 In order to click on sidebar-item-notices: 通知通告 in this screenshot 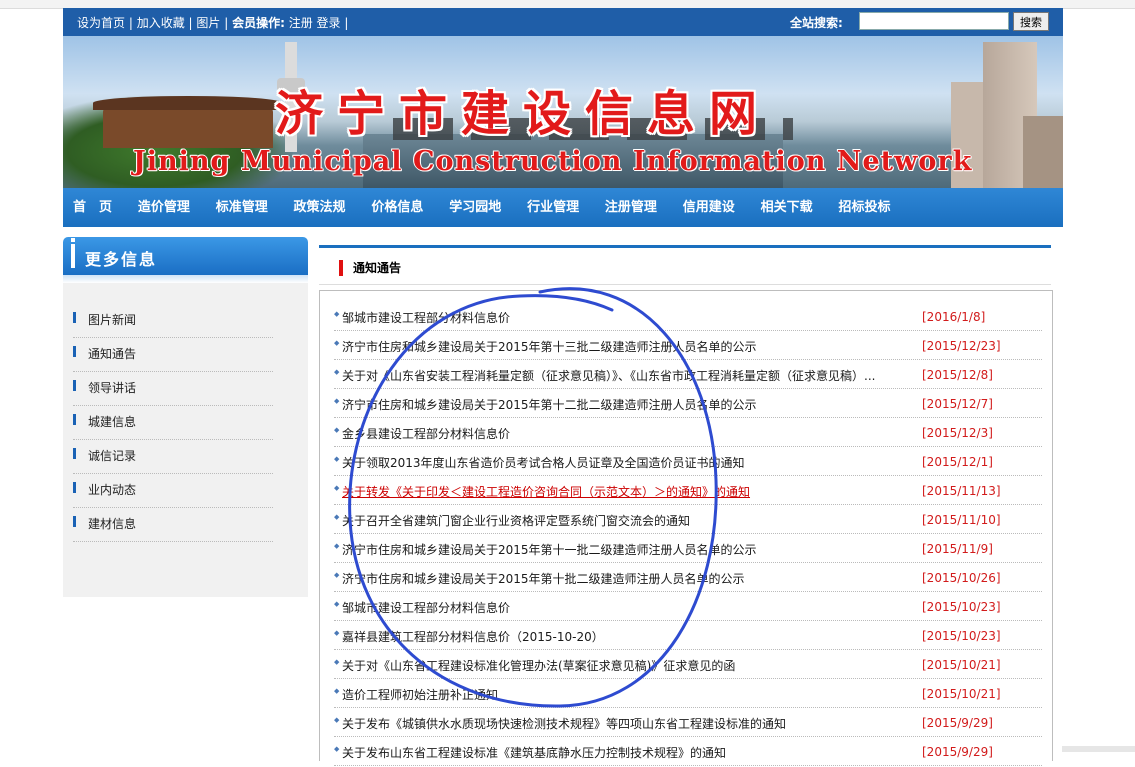, I will do `click(173, 355)`.